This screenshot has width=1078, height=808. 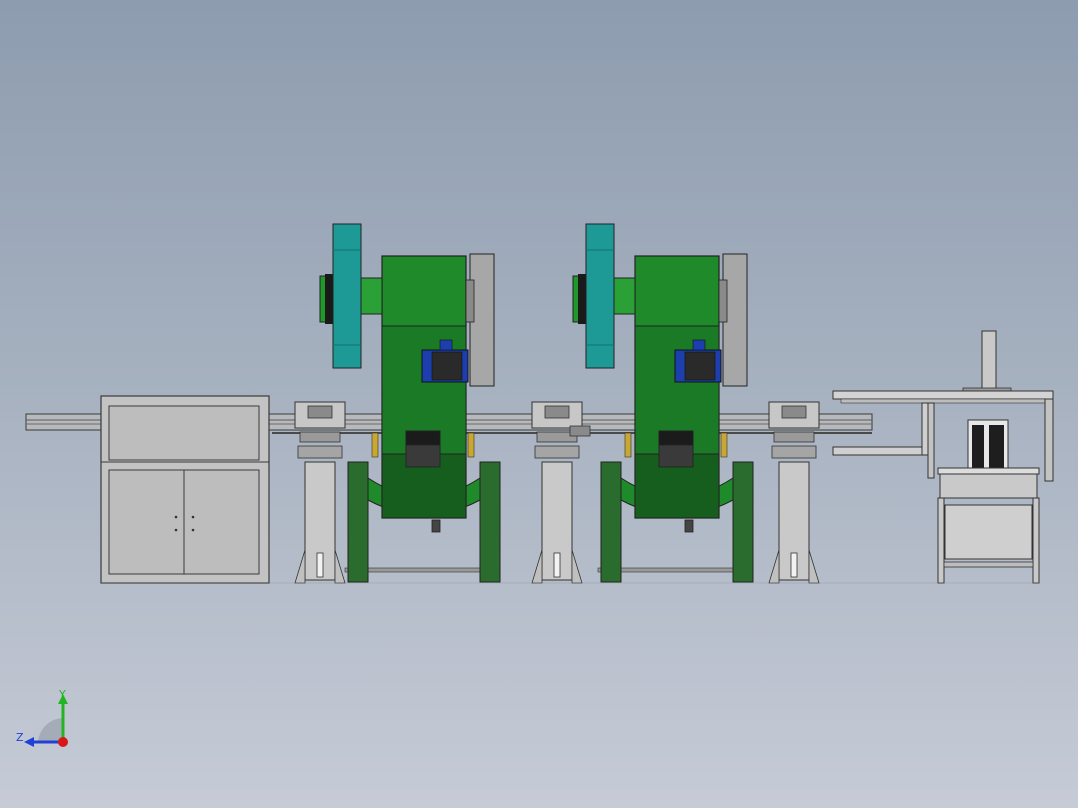 What do you see at coordinates (185, 489) in the screenshot?
I see `storage-cabinet` at bounding box center [185, 489].